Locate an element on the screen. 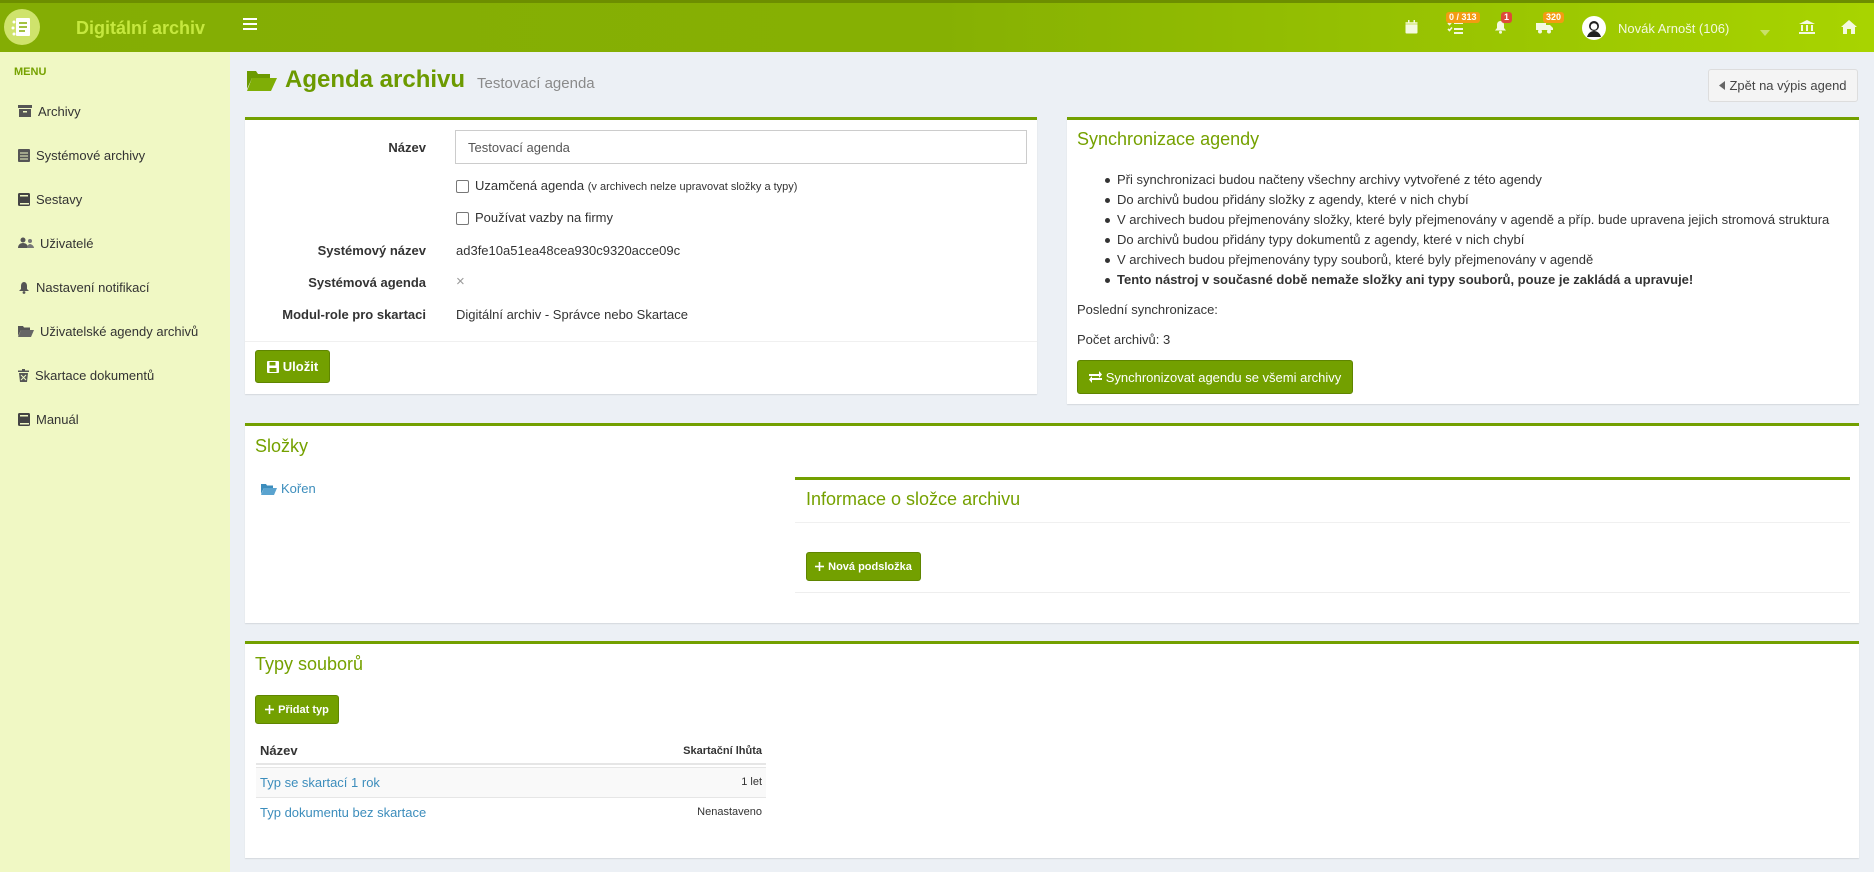 This screenshot has height=872, width=1874. sidebar-item-reports: Sestavy is located at coordinates (50, 199).